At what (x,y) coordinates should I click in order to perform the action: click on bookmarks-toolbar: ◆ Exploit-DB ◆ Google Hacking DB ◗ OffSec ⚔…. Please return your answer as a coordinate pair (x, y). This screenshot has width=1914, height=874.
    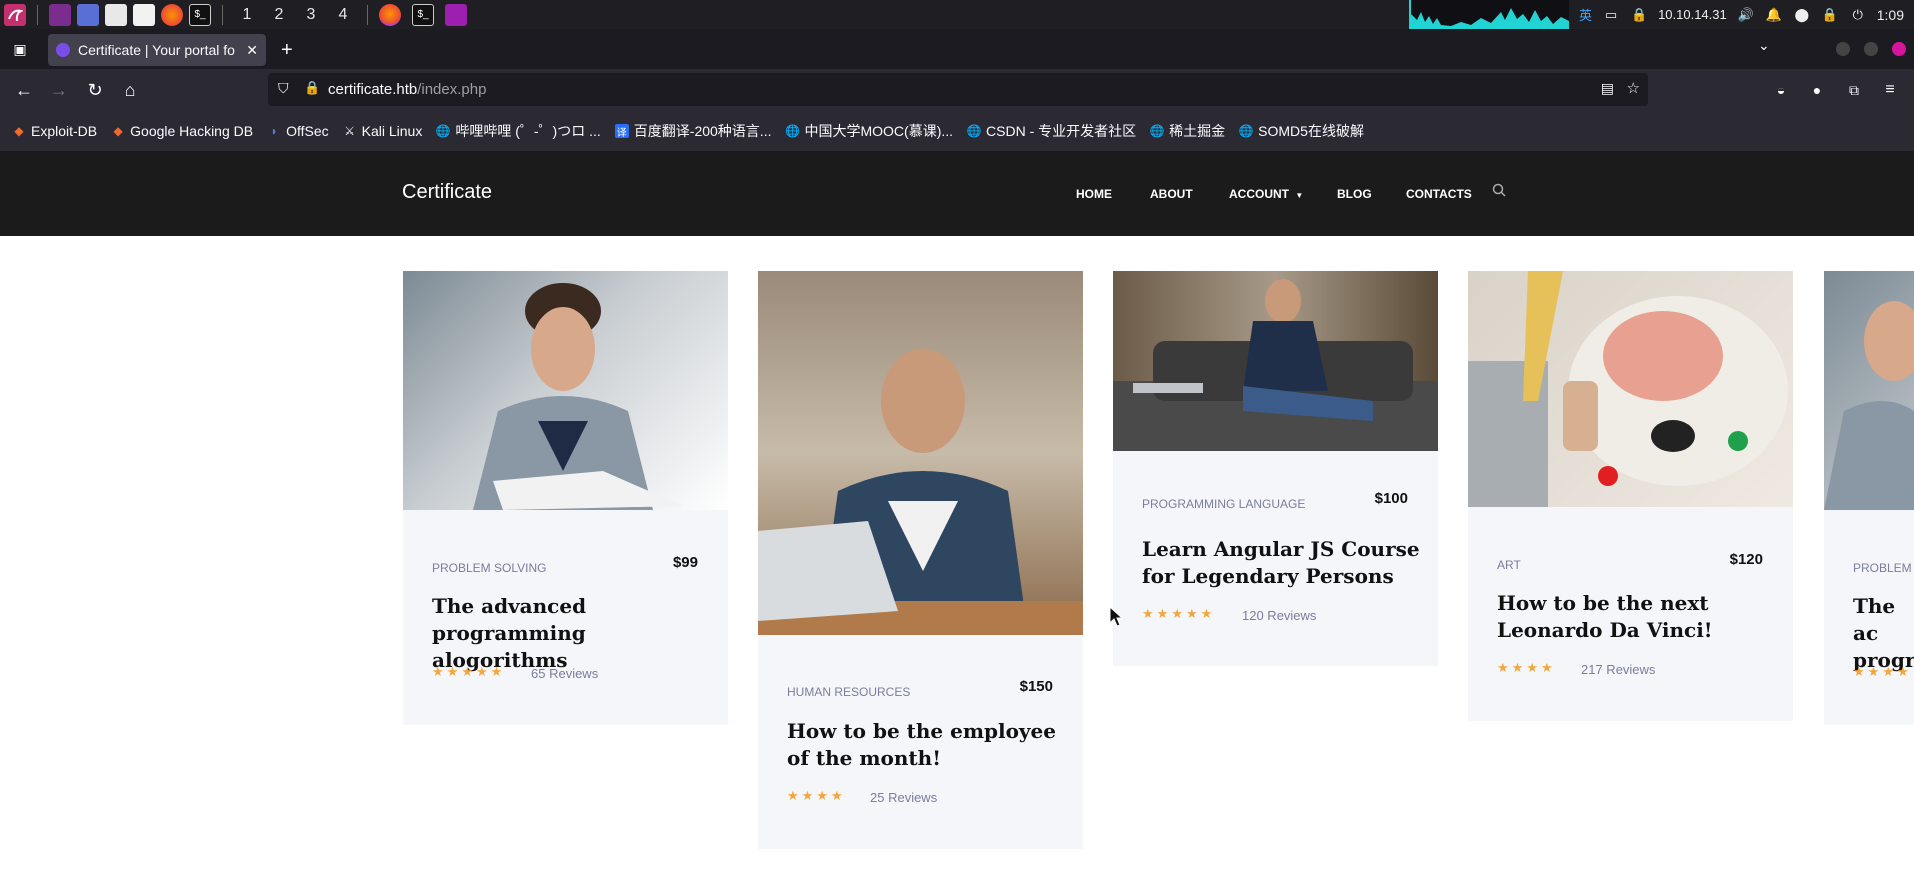
    Looking at the image, I should click on (957, 131).